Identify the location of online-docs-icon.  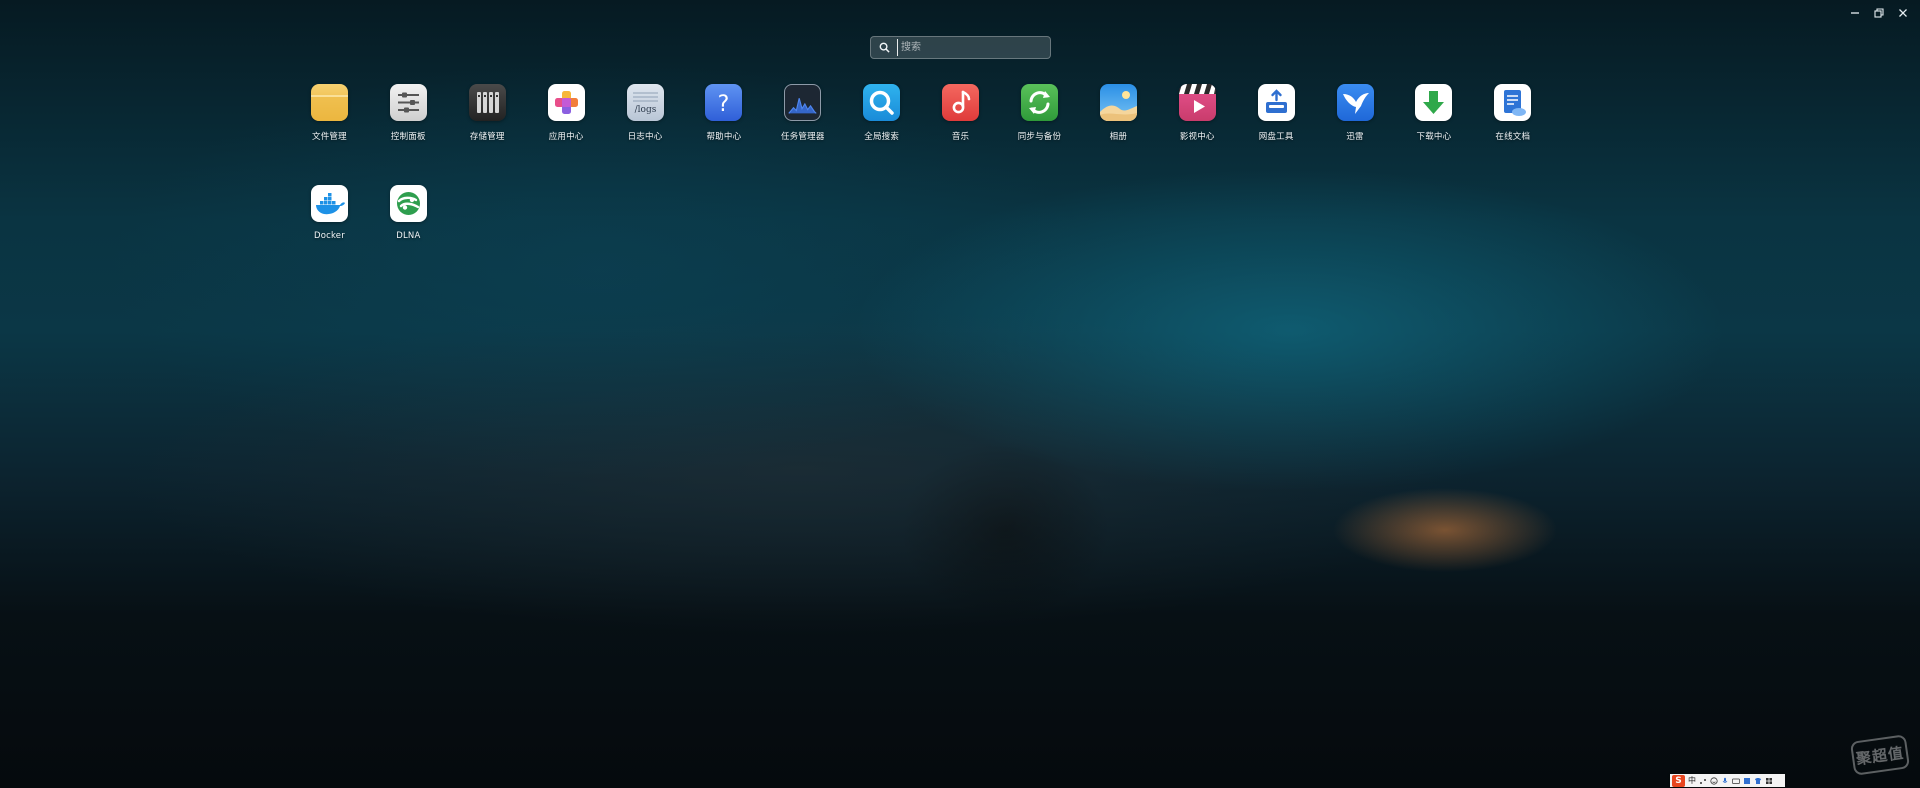
(1513, 102).